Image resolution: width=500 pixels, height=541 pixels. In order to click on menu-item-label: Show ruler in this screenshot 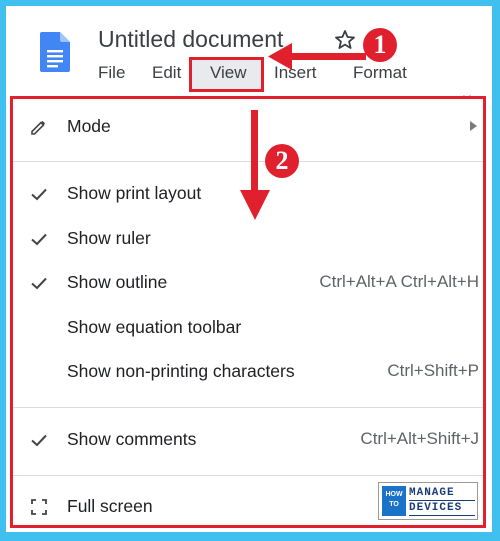, I will do `click(109, 238)`.